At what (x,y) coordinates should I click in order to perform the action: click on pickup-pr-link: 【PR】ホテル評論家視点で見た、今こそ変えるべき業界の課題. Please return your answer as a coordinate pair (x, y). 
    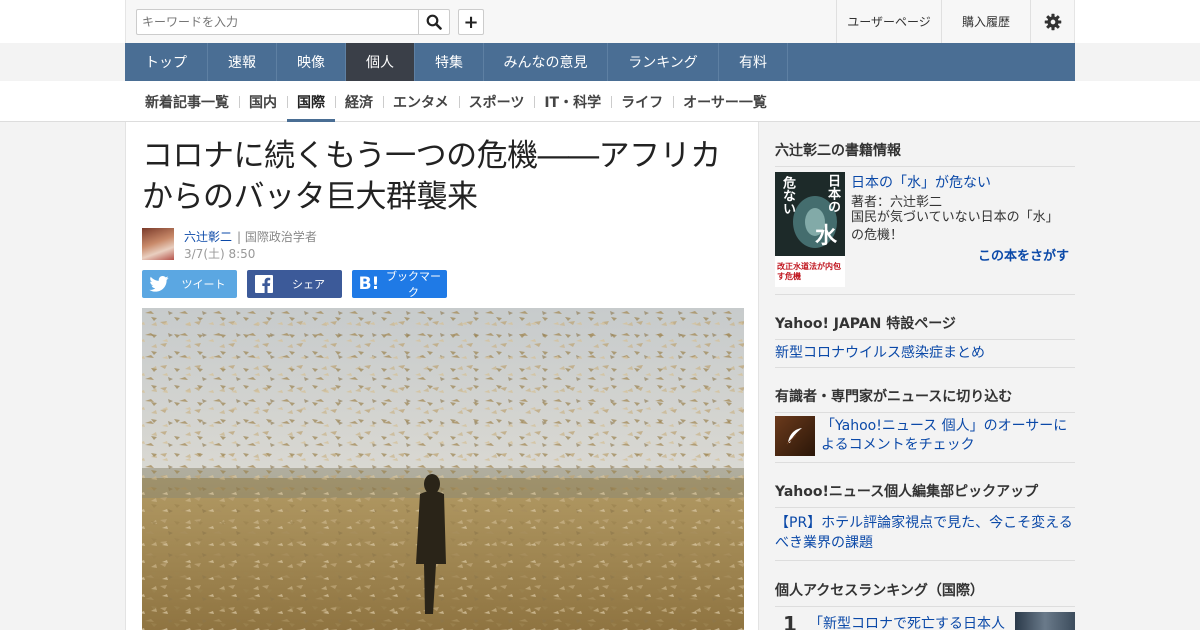
    Looking at the image, I should click on (925, 533).